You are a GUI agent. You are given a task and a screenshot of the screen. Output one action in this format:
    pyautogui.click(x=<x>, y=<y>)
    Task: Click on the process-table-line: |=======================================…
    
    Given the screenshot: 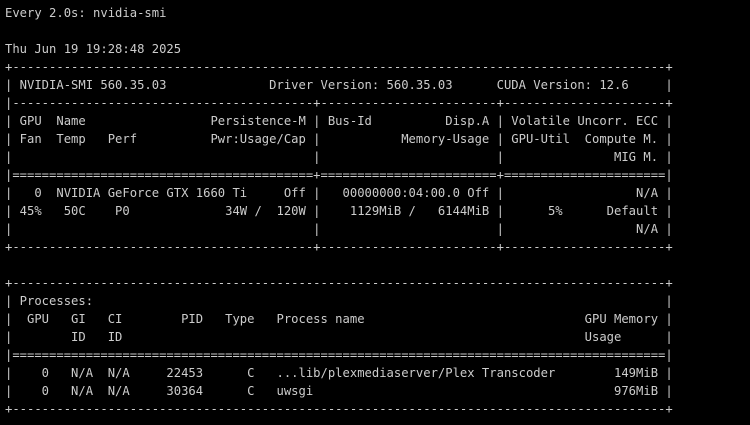 What is the action you would take?
    pyautogui.click(x=339, y=355)
    